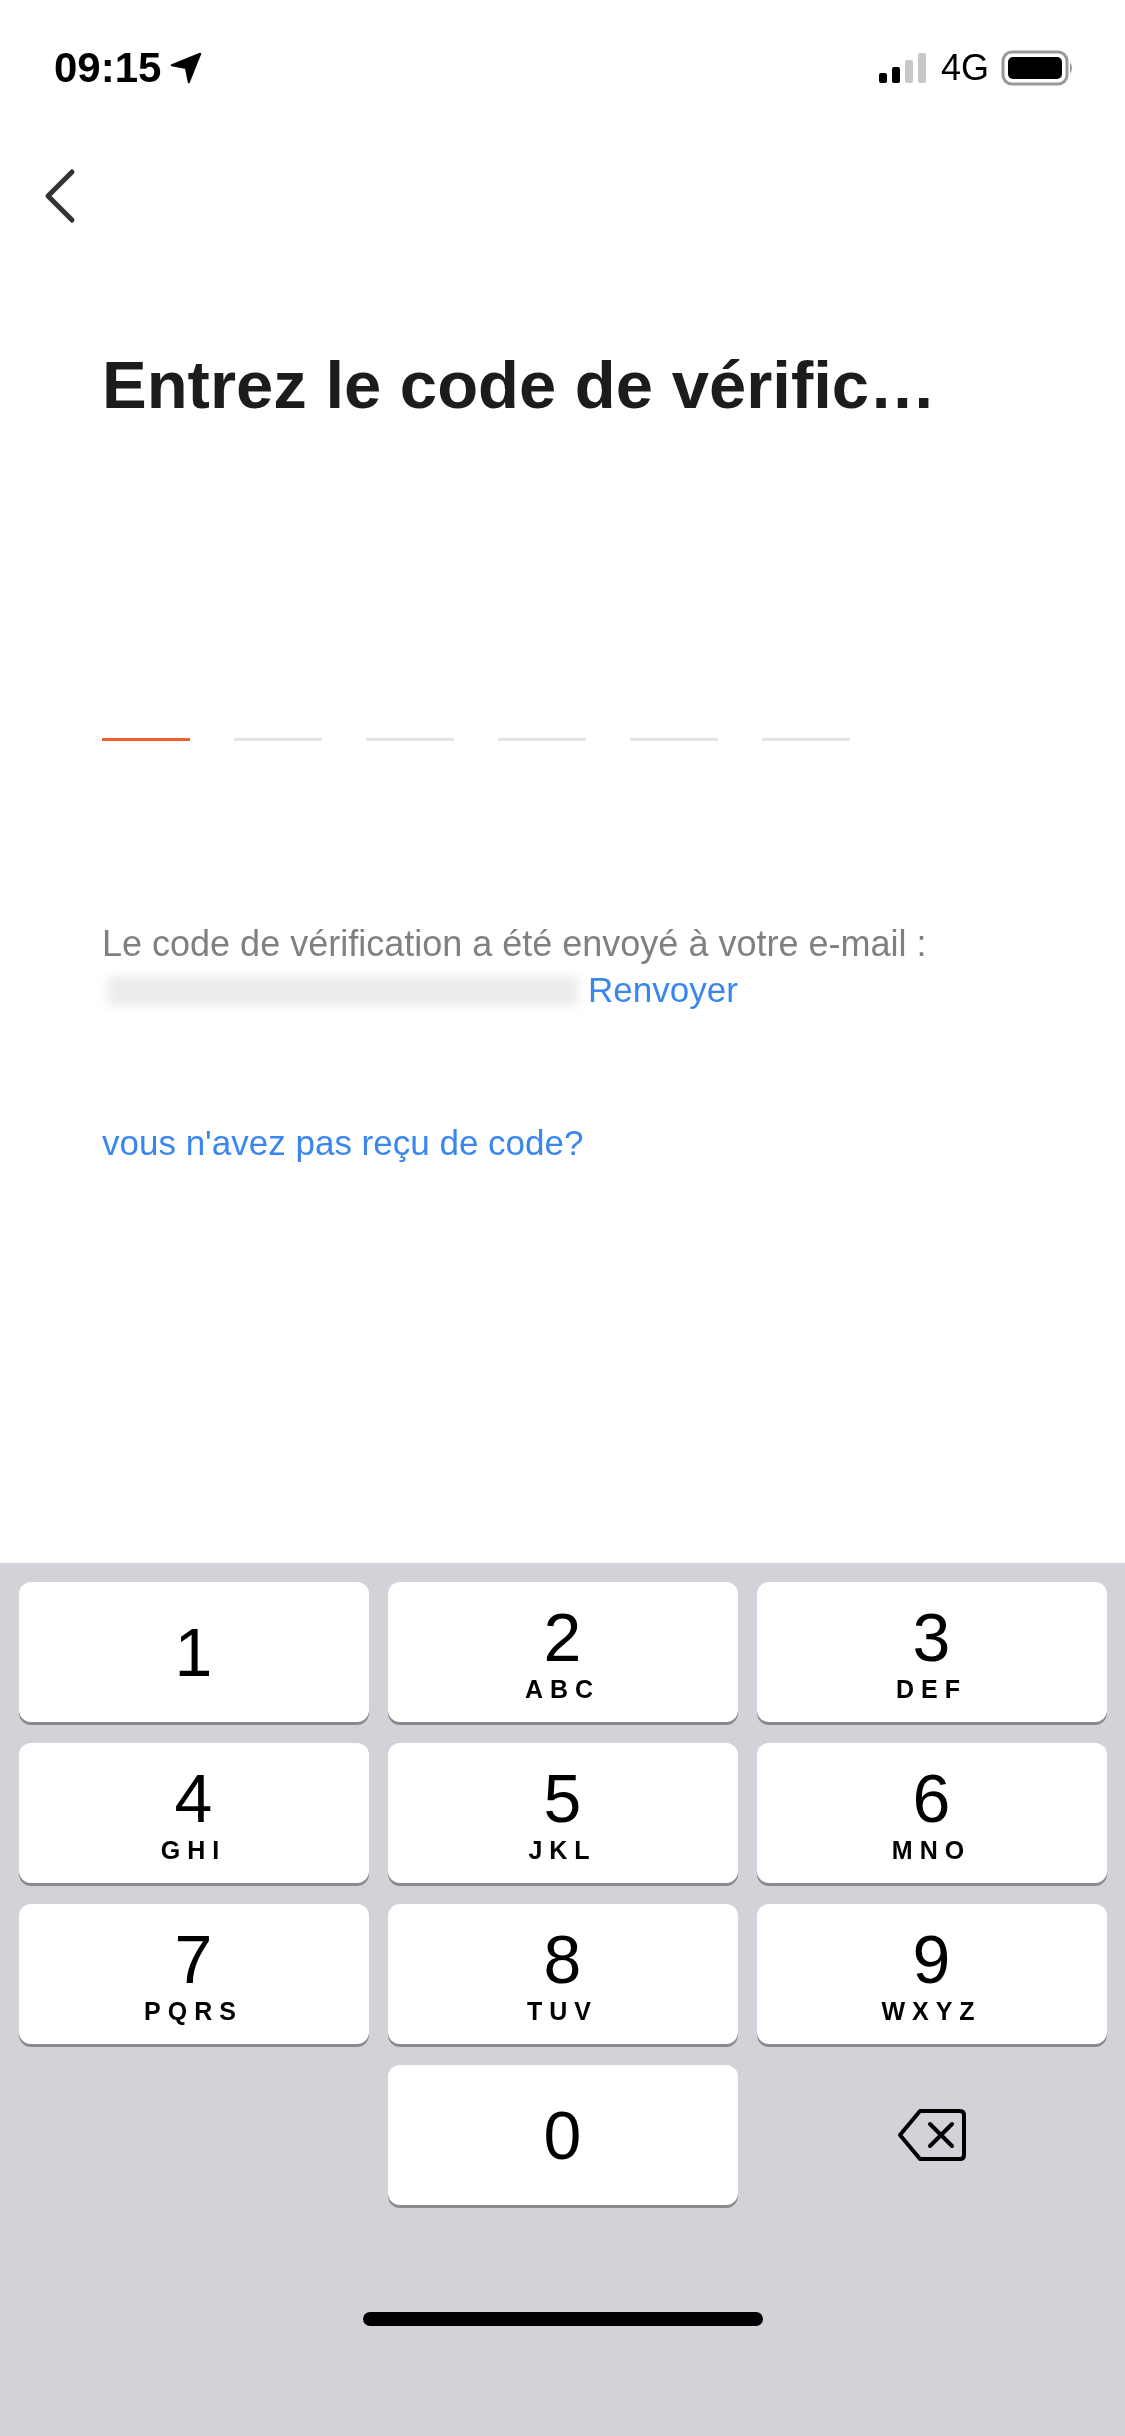 This screenshot has height=2436, width=1125. What do you see at coordinates (193, 1813) in the screenshot?
I see `keypad-key: 4 GHI` at bounding box center [193, 1813].